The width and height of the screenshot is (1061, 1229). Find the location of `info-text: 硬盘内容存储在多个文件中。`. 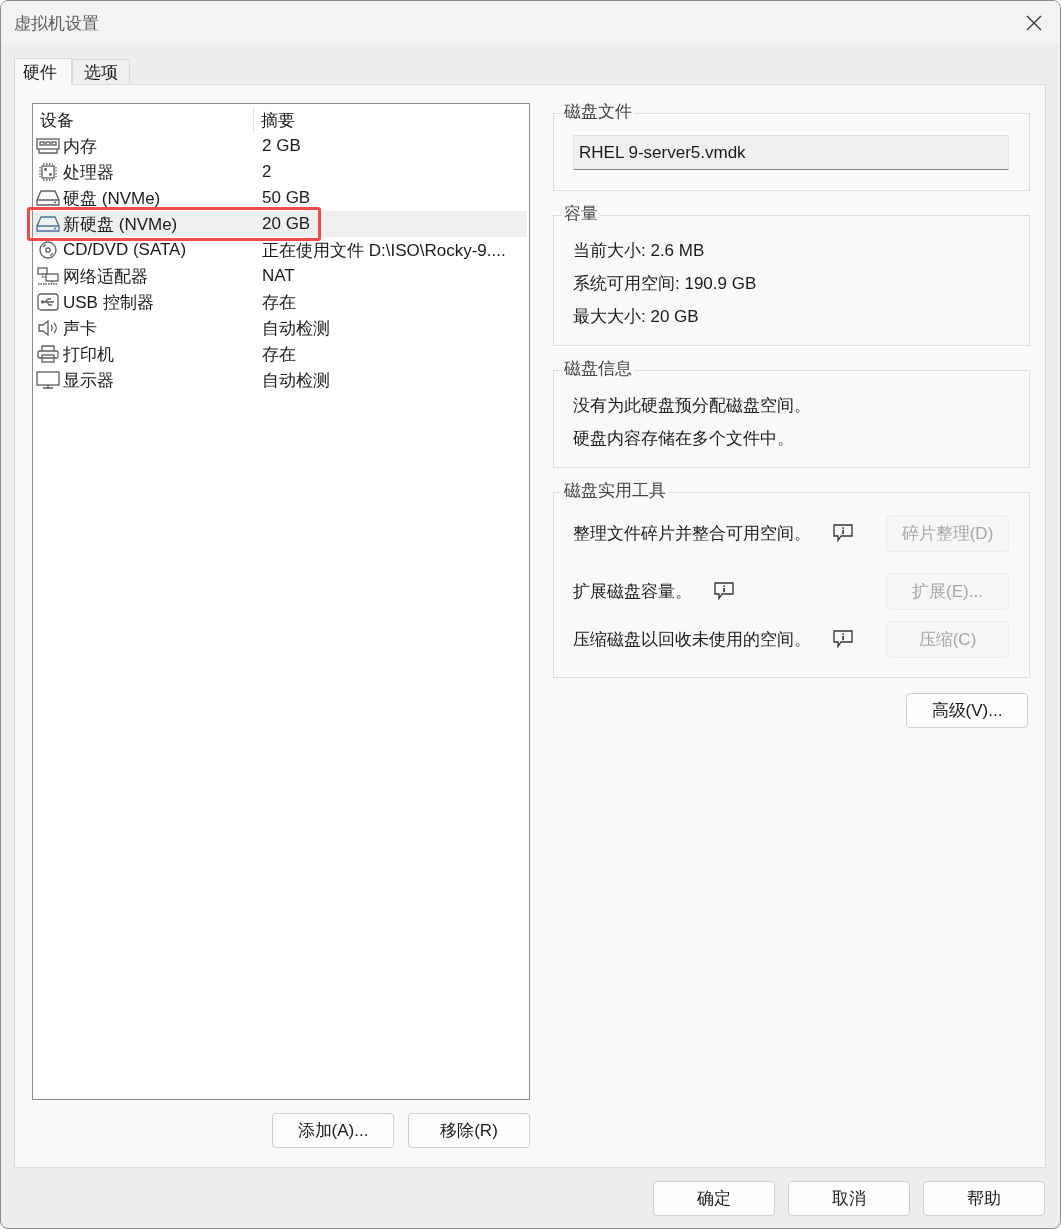

info-text: 硬盘内容存储在多个文件中。 is located at coordinates (684, 439).